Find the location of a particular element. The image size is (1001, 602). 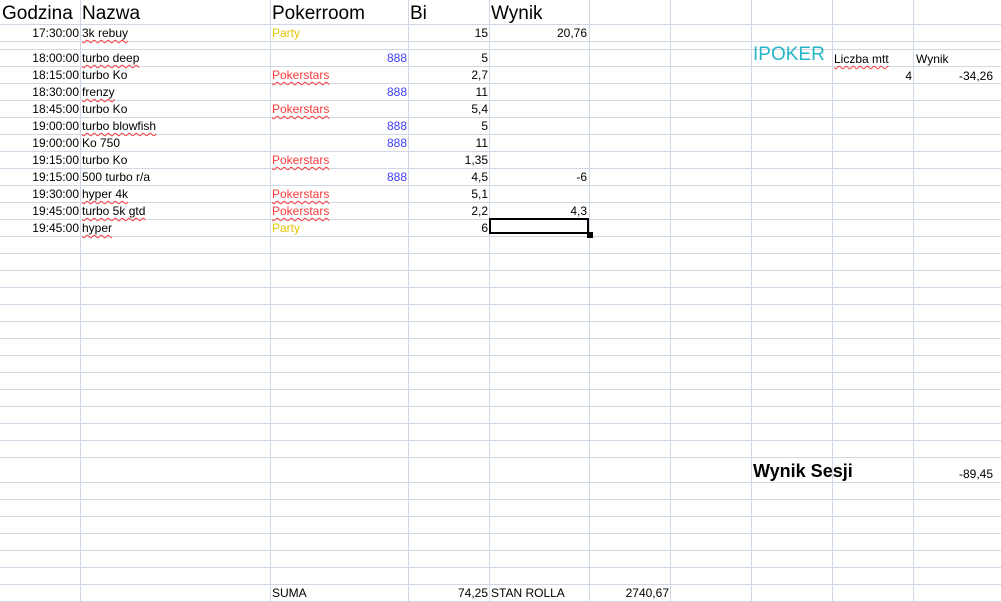

row-wynik: 20,76 is located at coordinates (538, 33).